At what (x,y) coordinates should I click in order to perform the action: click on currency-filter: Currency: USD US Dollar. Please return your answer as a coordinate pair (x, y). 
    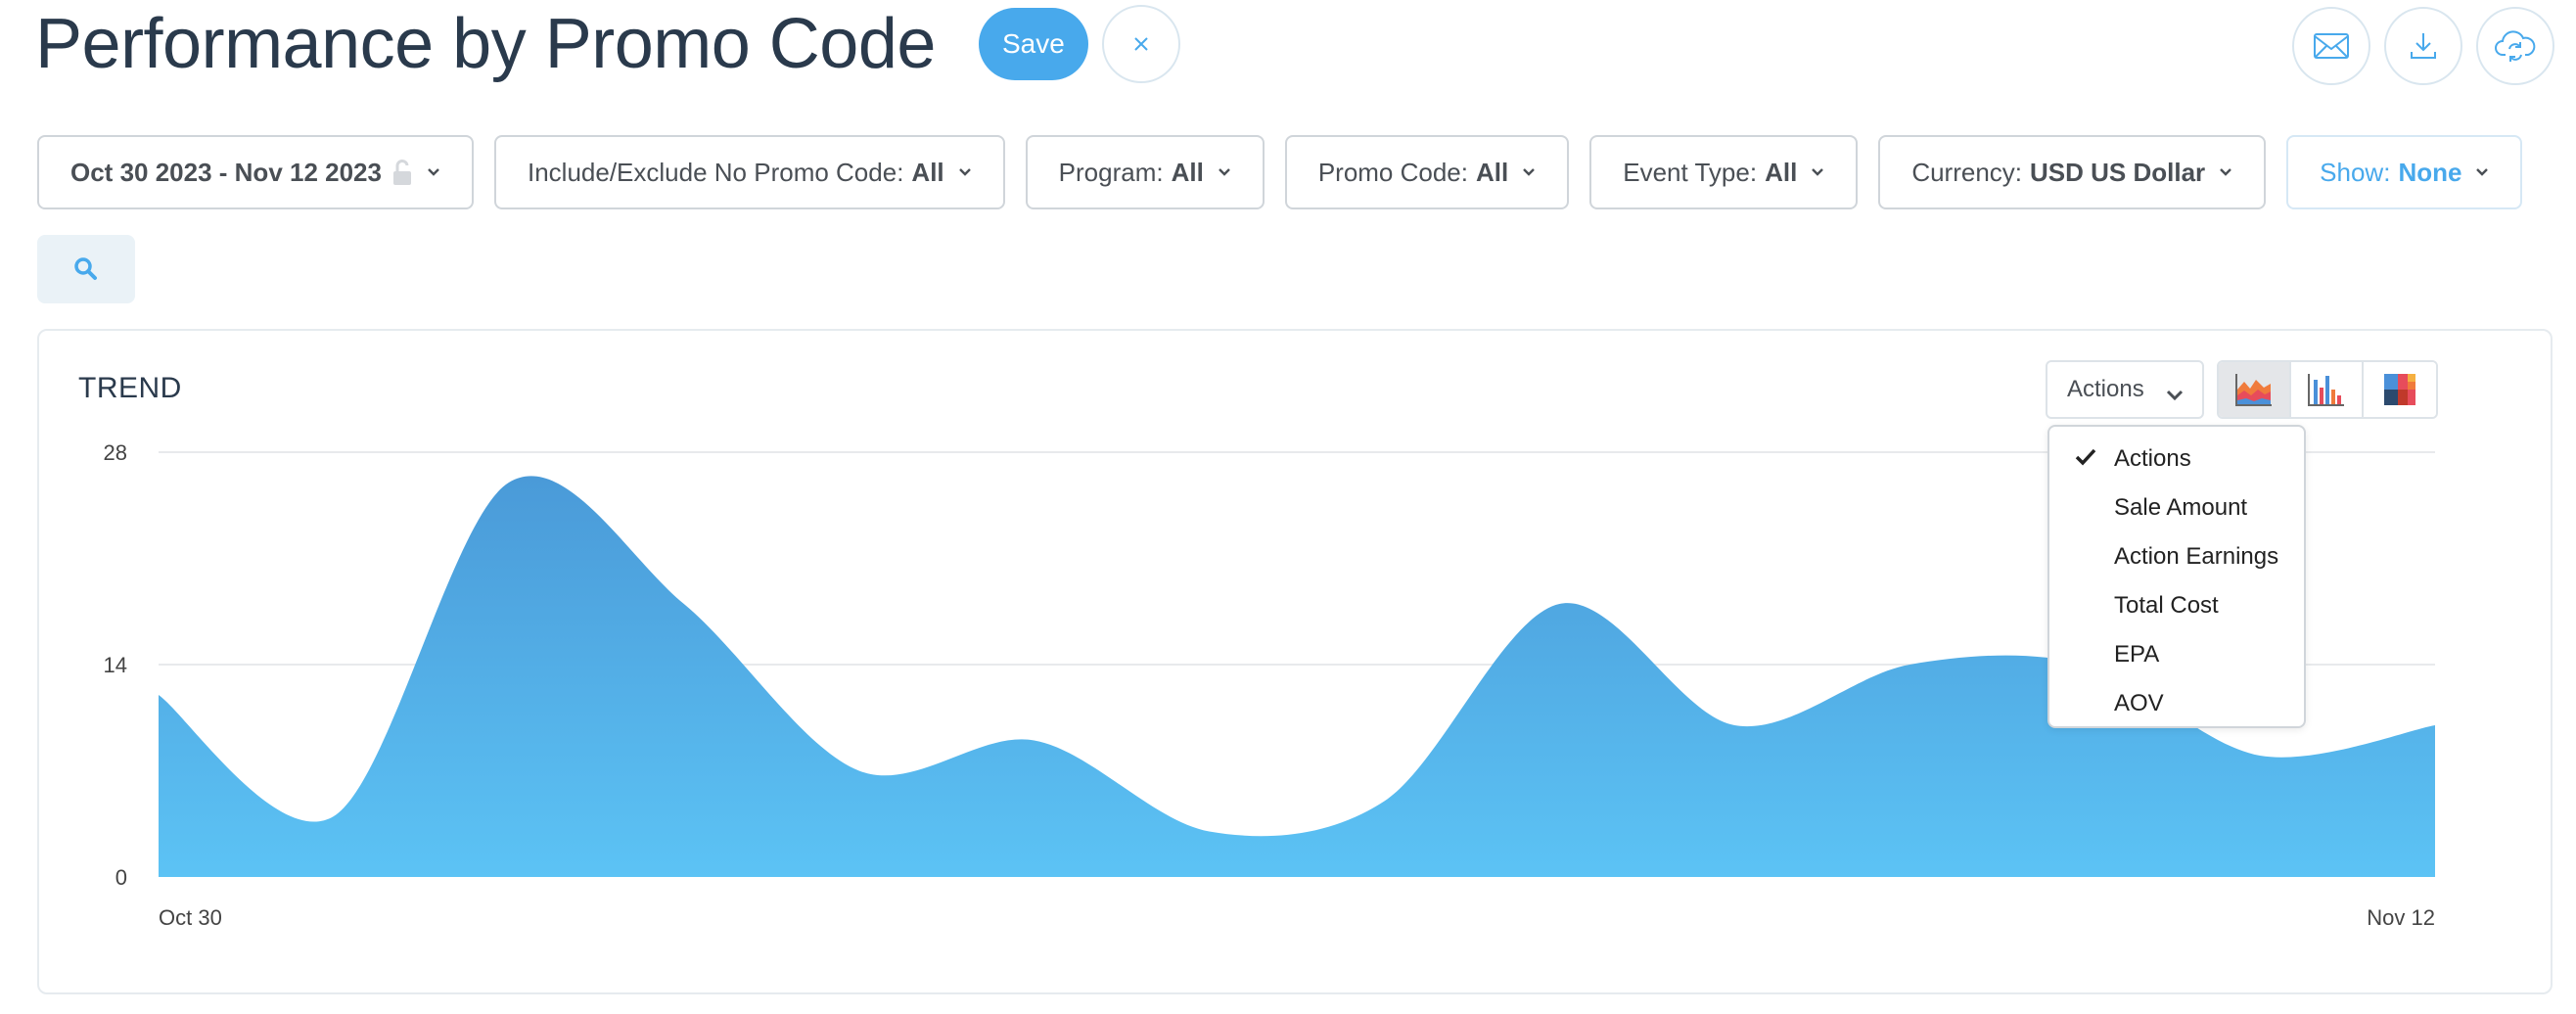
    Looking at the image, I should click on (2072, 172).